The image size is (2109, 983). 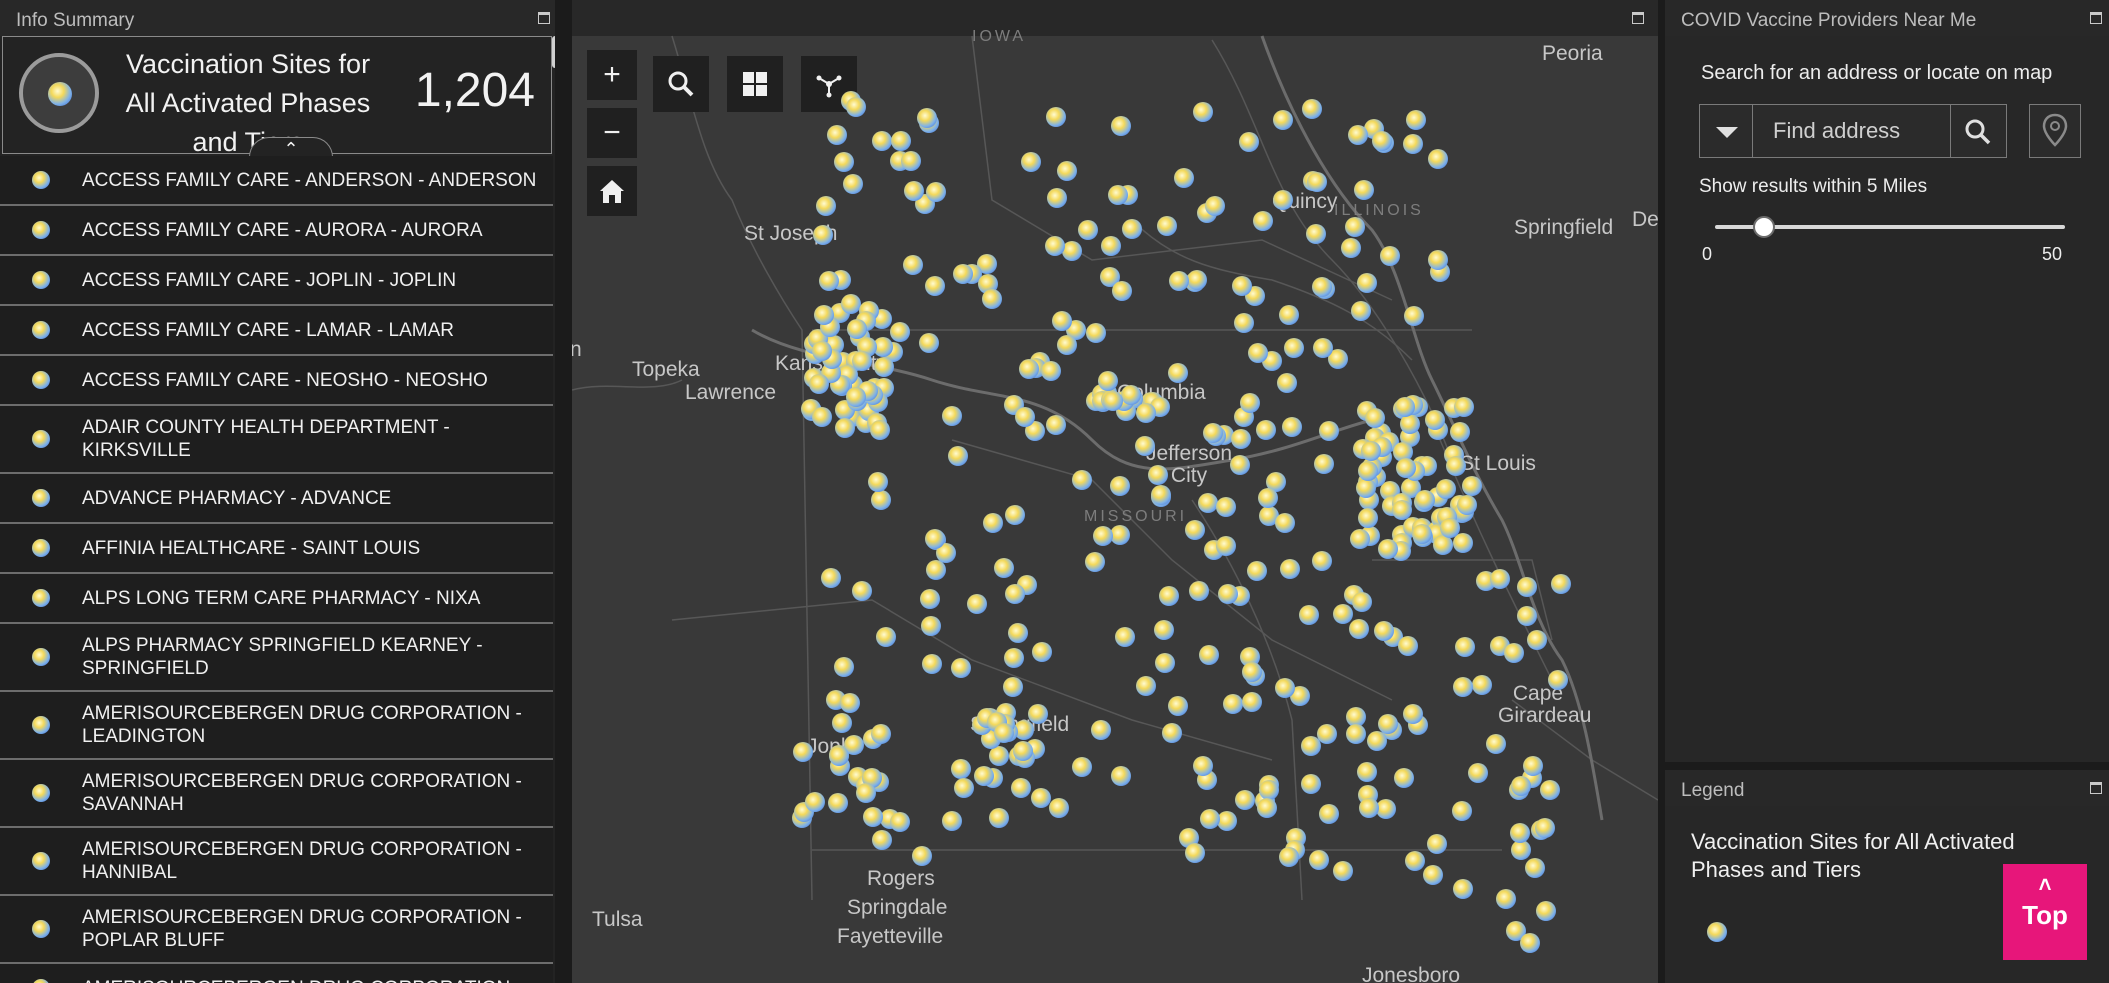 I want to click on list-item: ACCESS FAMILY CARE - JOPLIN - JOPLIN, so click(x=276, y=281).